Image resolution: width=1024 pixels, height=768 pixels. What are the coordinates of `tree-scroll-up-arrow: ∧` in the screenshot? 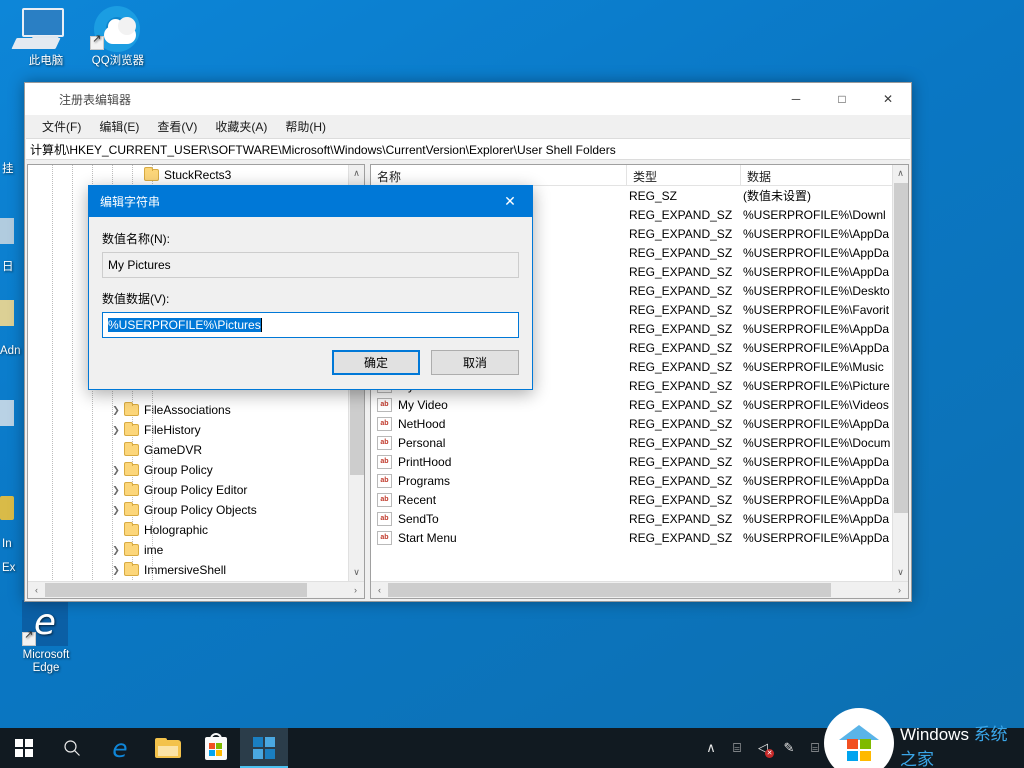 It's located at (356, 173).